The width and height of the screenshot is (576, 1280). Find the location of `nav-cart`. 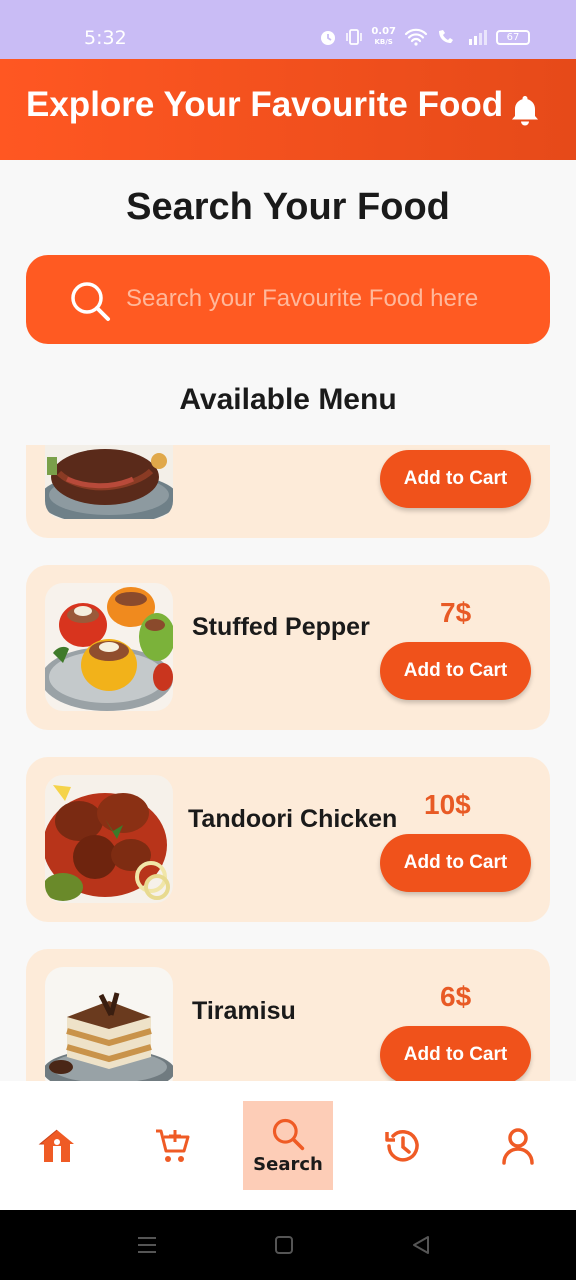

nav-cart is located at coordinates (173, 1145).